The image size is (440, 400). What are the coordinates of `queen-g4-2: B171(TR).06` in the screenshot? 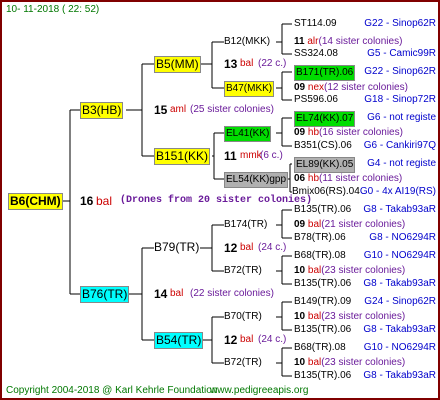 It's located at (325, 73).